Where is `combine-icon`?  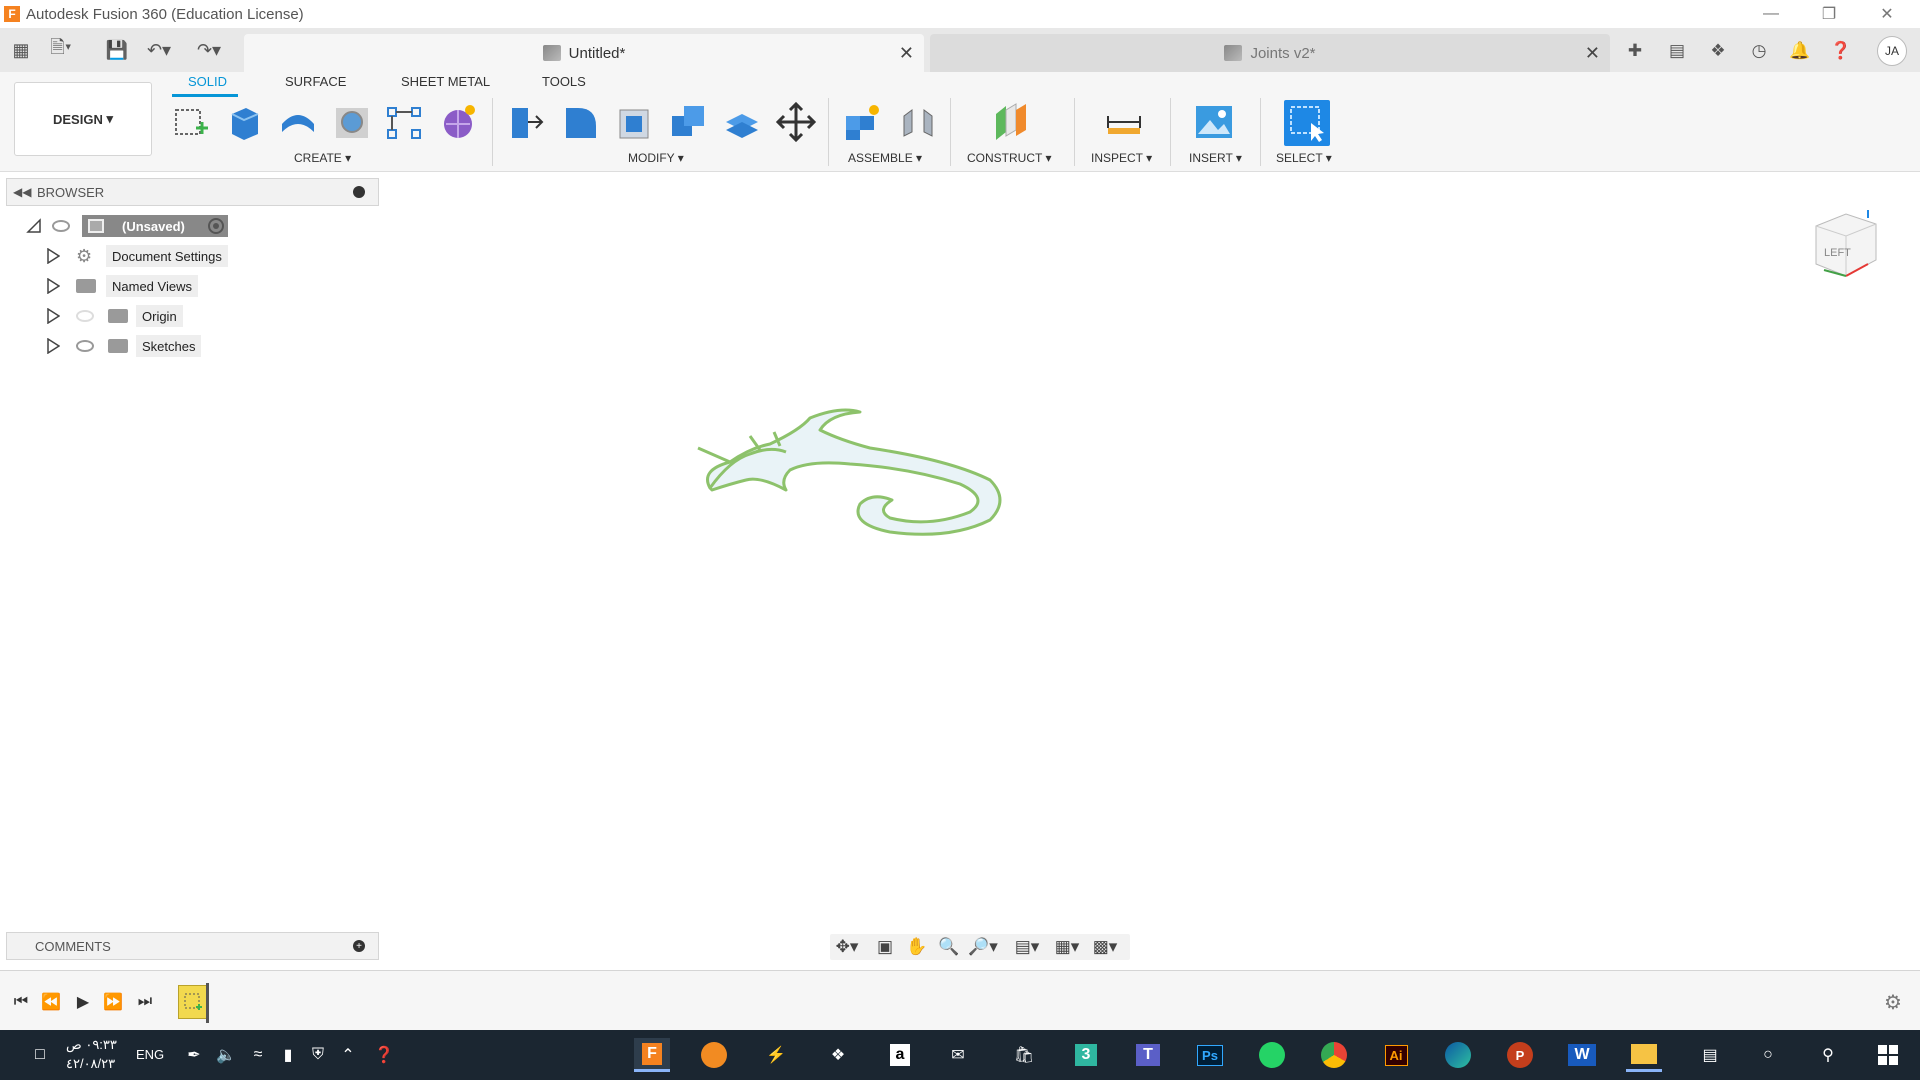
combine-icon is located at coordinates (688, 122).